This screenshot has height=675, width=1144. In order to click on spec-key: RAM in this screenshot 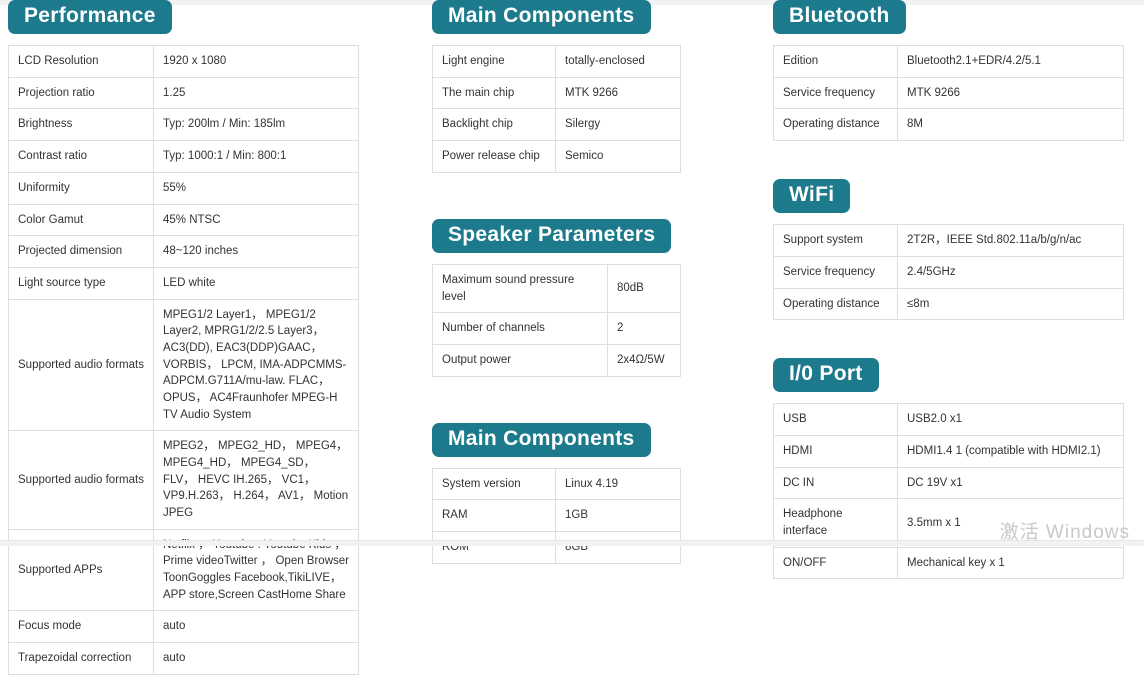, I will do `click(494, 516)`.